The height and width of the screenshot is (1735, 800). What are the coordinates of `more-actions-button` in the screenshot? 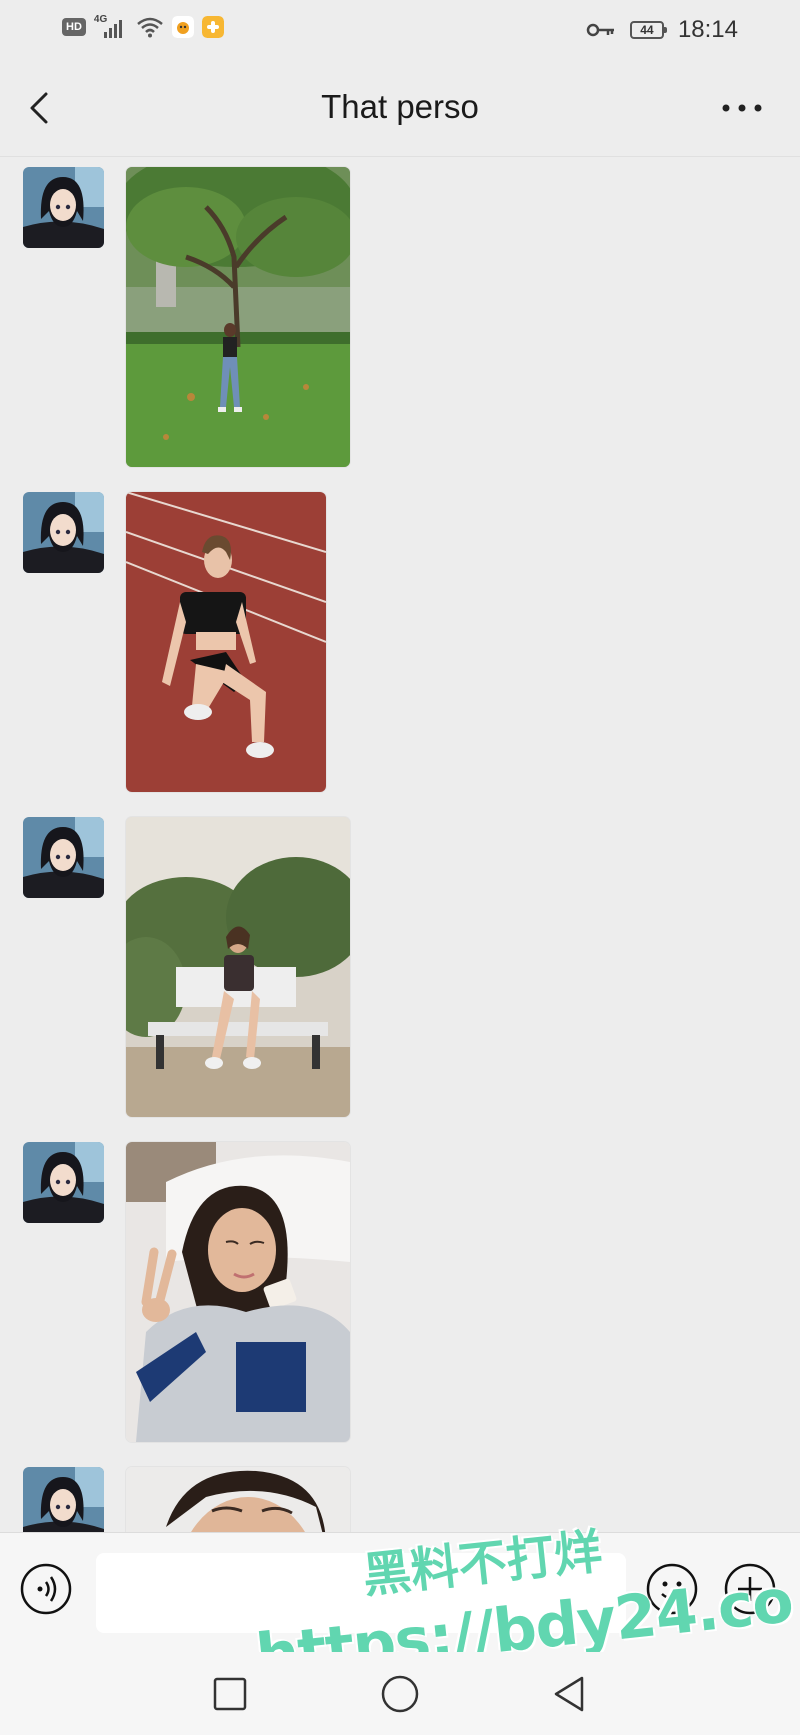 It's located at (750, 1589).